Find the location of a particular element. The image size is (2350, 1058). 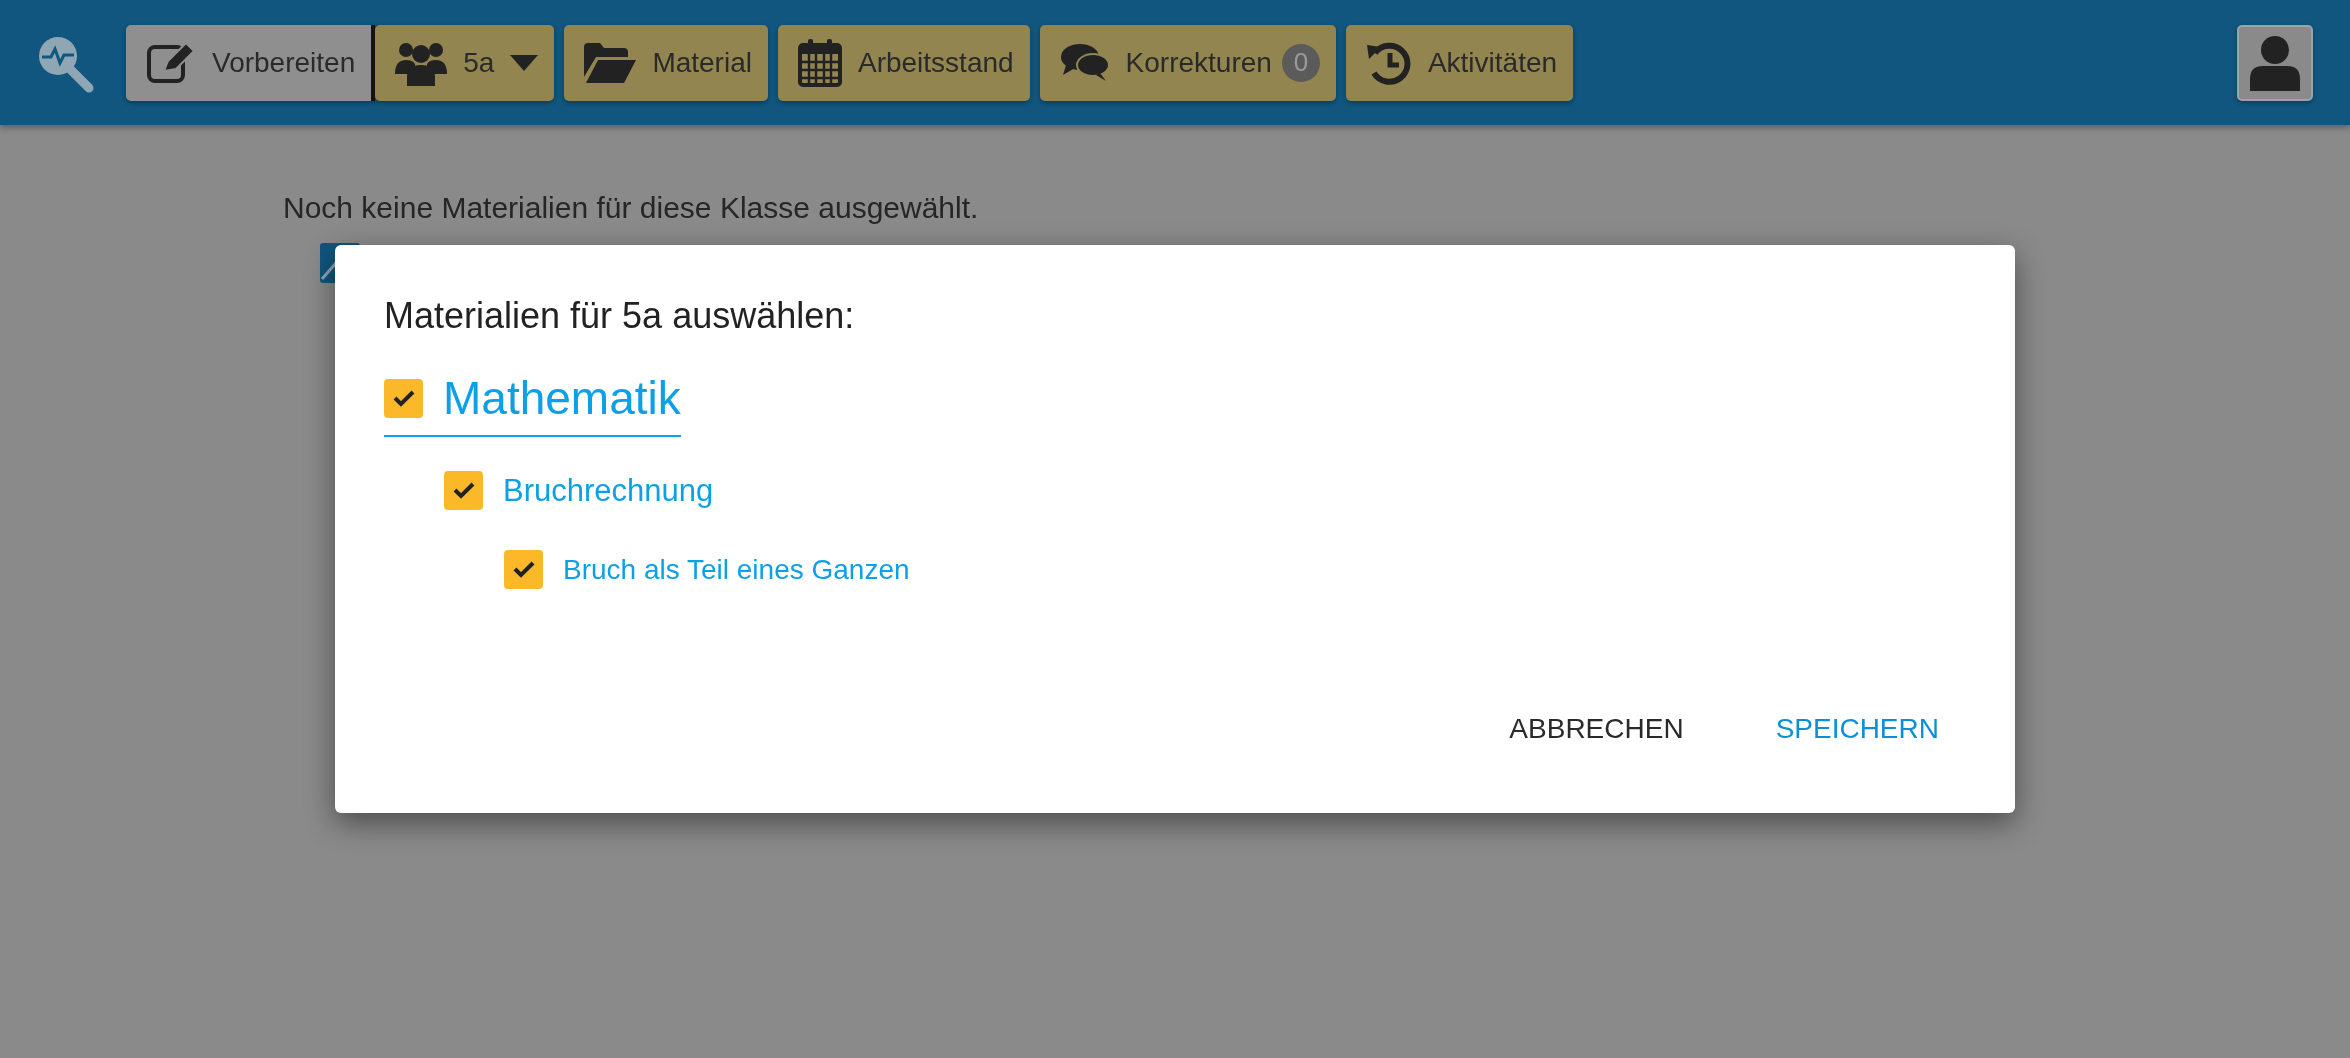

cancel-button: ABBRECHEN is located at coordinates (1596, 729).